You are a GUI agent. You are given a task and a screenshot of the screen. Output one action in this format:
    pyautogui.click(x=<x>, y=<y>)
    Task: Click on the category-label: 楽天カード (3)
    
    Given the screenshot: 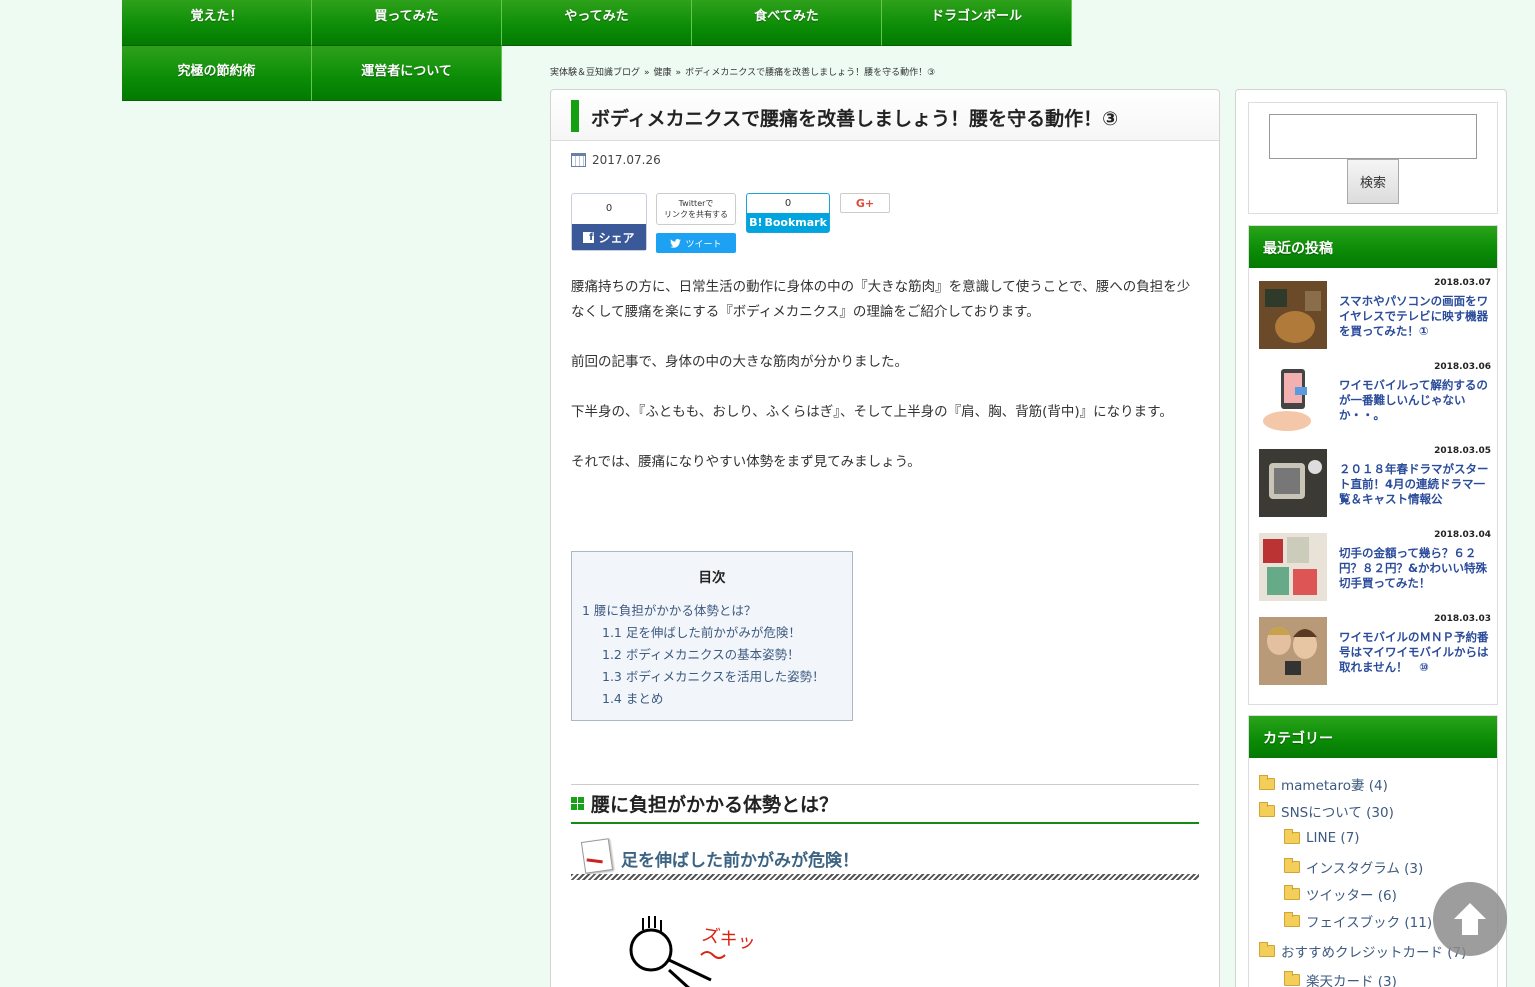 What is the action you would take?
    pyautogui.click(x=1351, y=978)
    